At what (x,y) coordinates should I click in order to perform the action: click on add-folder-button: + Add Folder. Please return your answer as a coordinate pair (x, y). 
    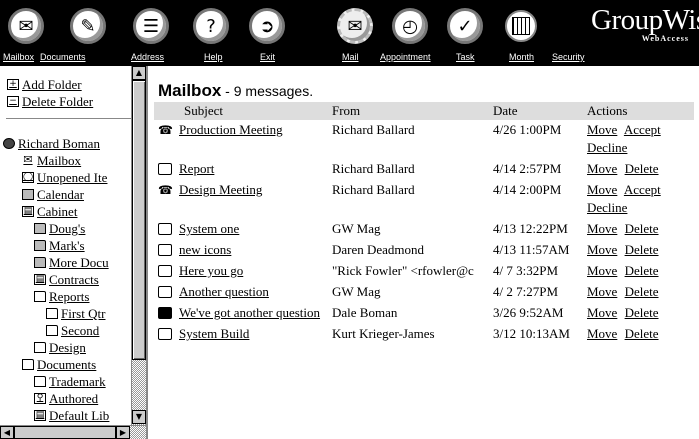
    Looking at the image, I should click on (44, 84).